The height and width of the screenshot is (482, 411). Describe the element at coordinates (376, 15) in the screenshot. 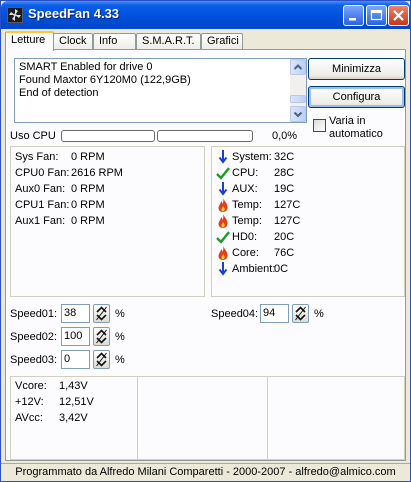

I see `maximize-window-button` at that location.